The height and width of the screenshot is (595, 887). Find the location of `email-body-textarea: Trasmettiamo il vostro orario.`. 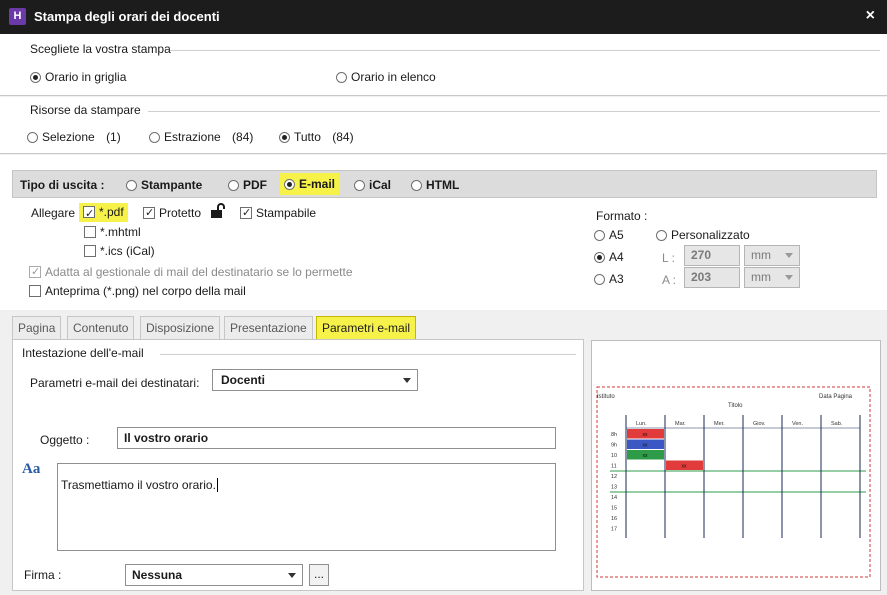

email-body-textarea: Trasmettiamo il vostro orario. is located at coordinates (306, 507).